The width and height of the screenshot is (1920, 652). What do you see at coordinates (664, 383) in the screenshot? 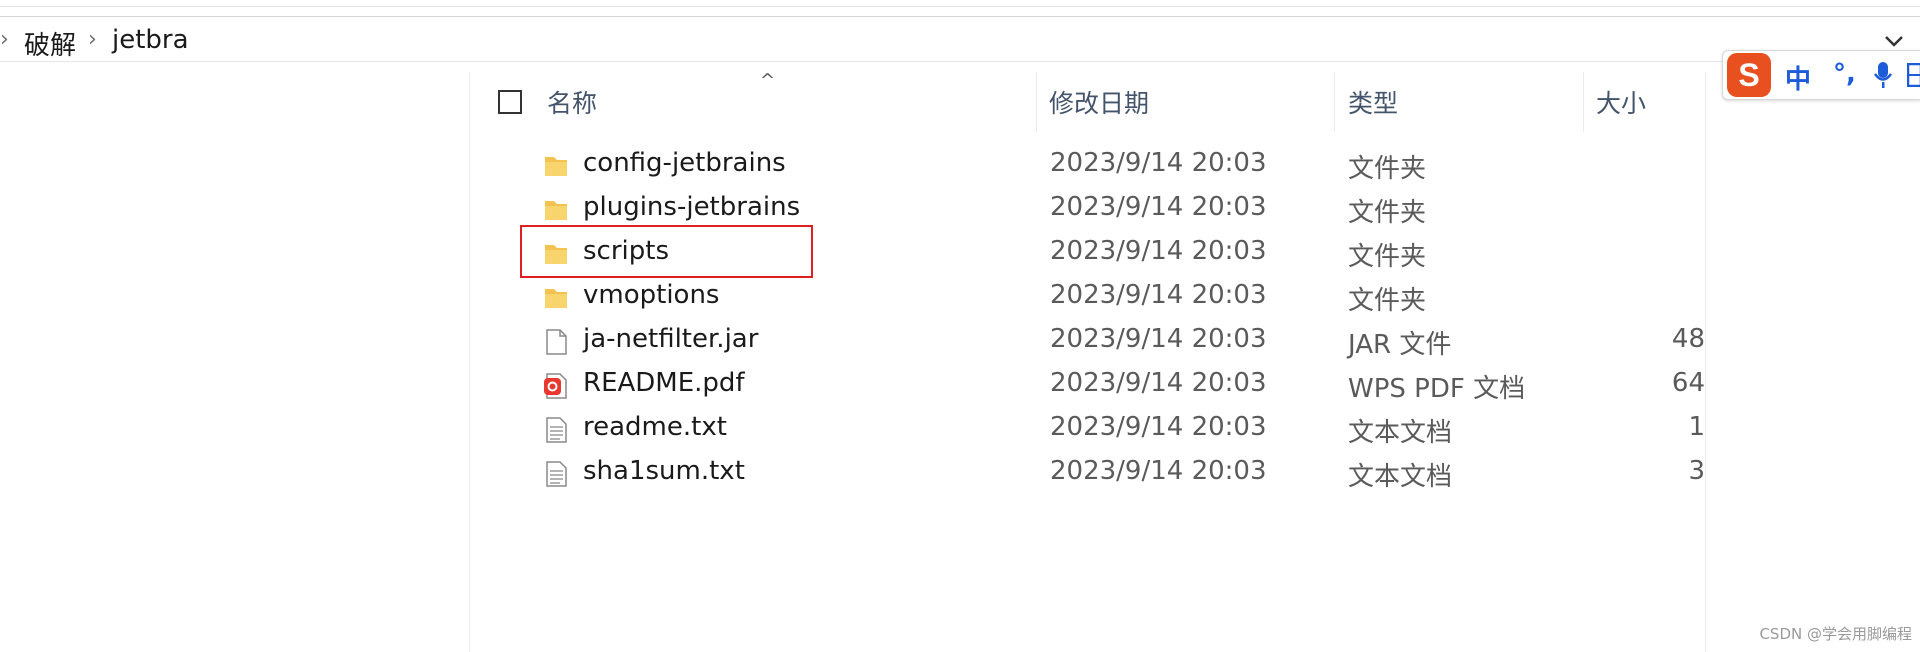
I see `file-name: README.pdf` at bounding box center [664, 383].